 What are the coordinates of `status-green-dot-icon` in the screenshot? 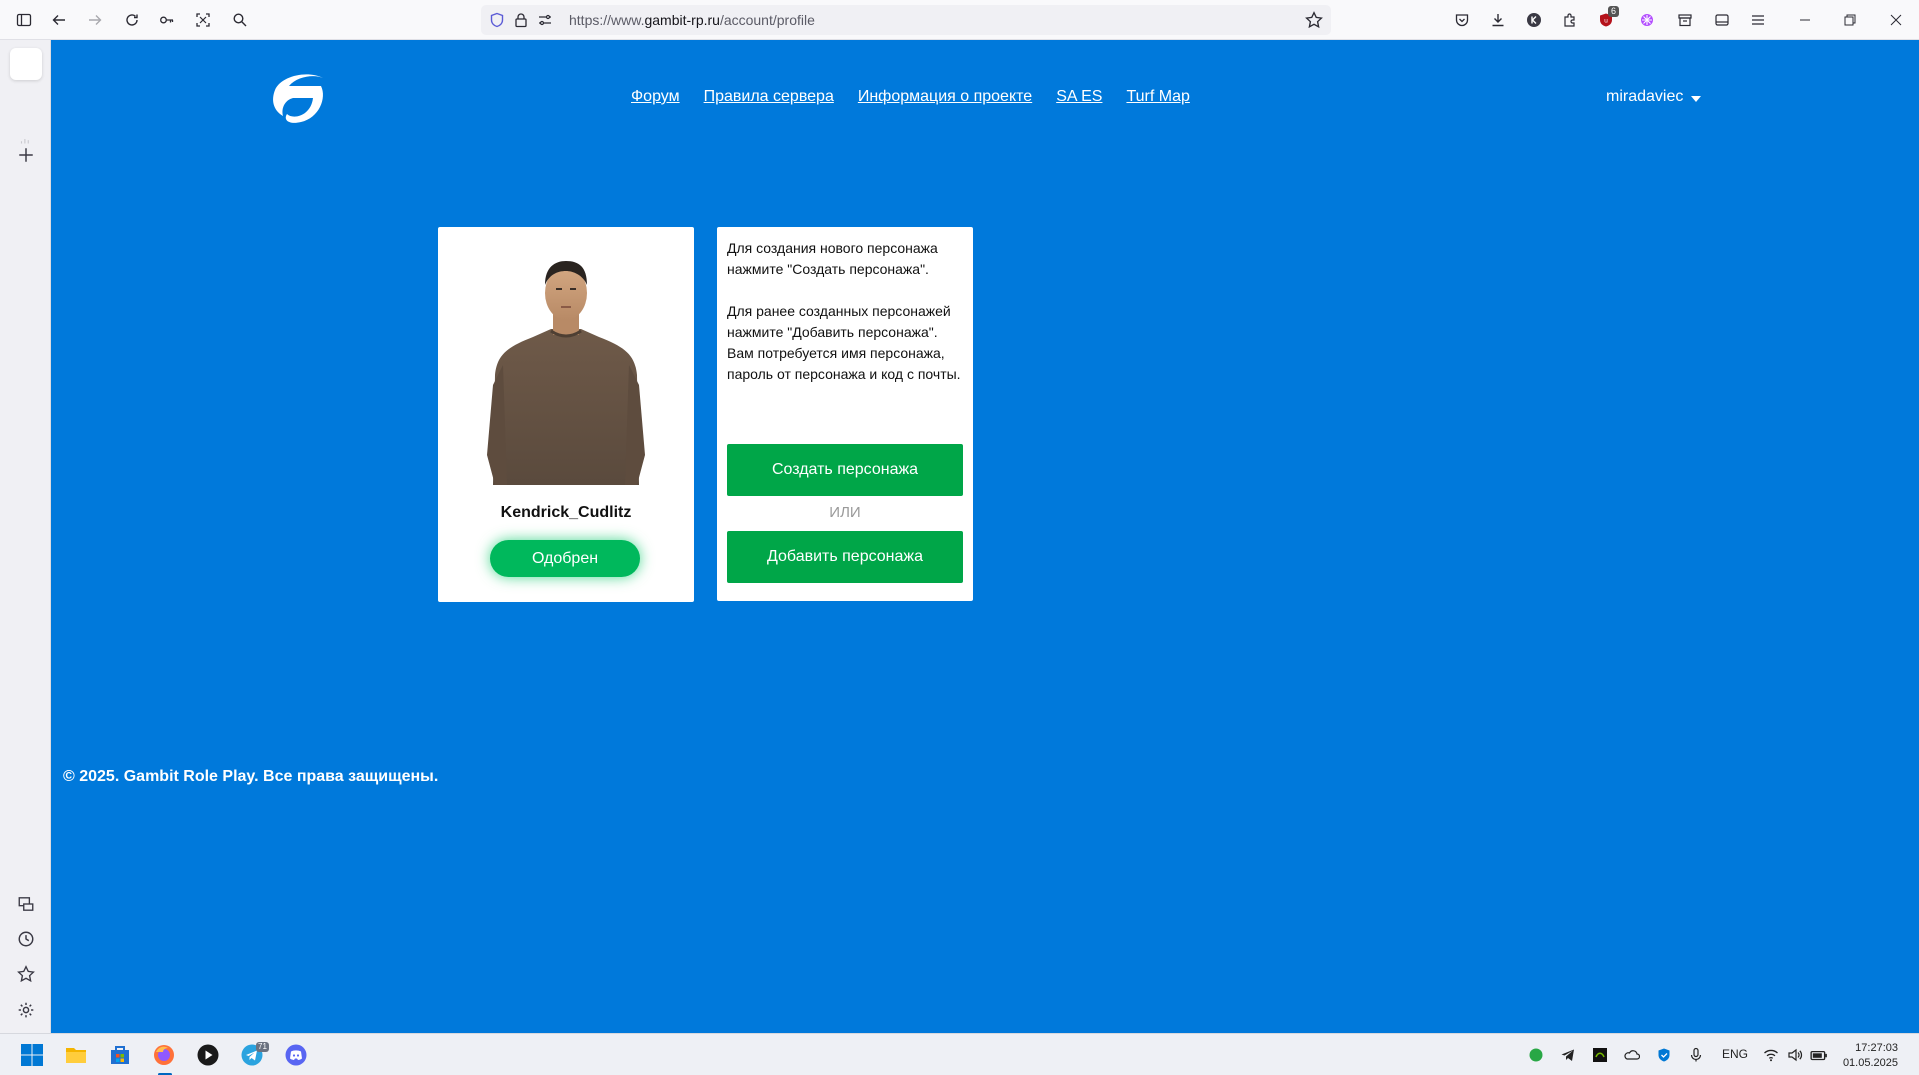 It's located at (1536, 1055).